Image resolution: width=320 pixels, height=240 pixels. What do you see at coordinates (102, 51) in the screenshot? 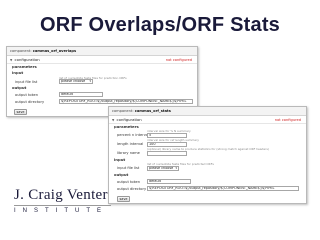
I see `component-header: component: cammas_orf_overlaps` at bounding box center [102, 51].